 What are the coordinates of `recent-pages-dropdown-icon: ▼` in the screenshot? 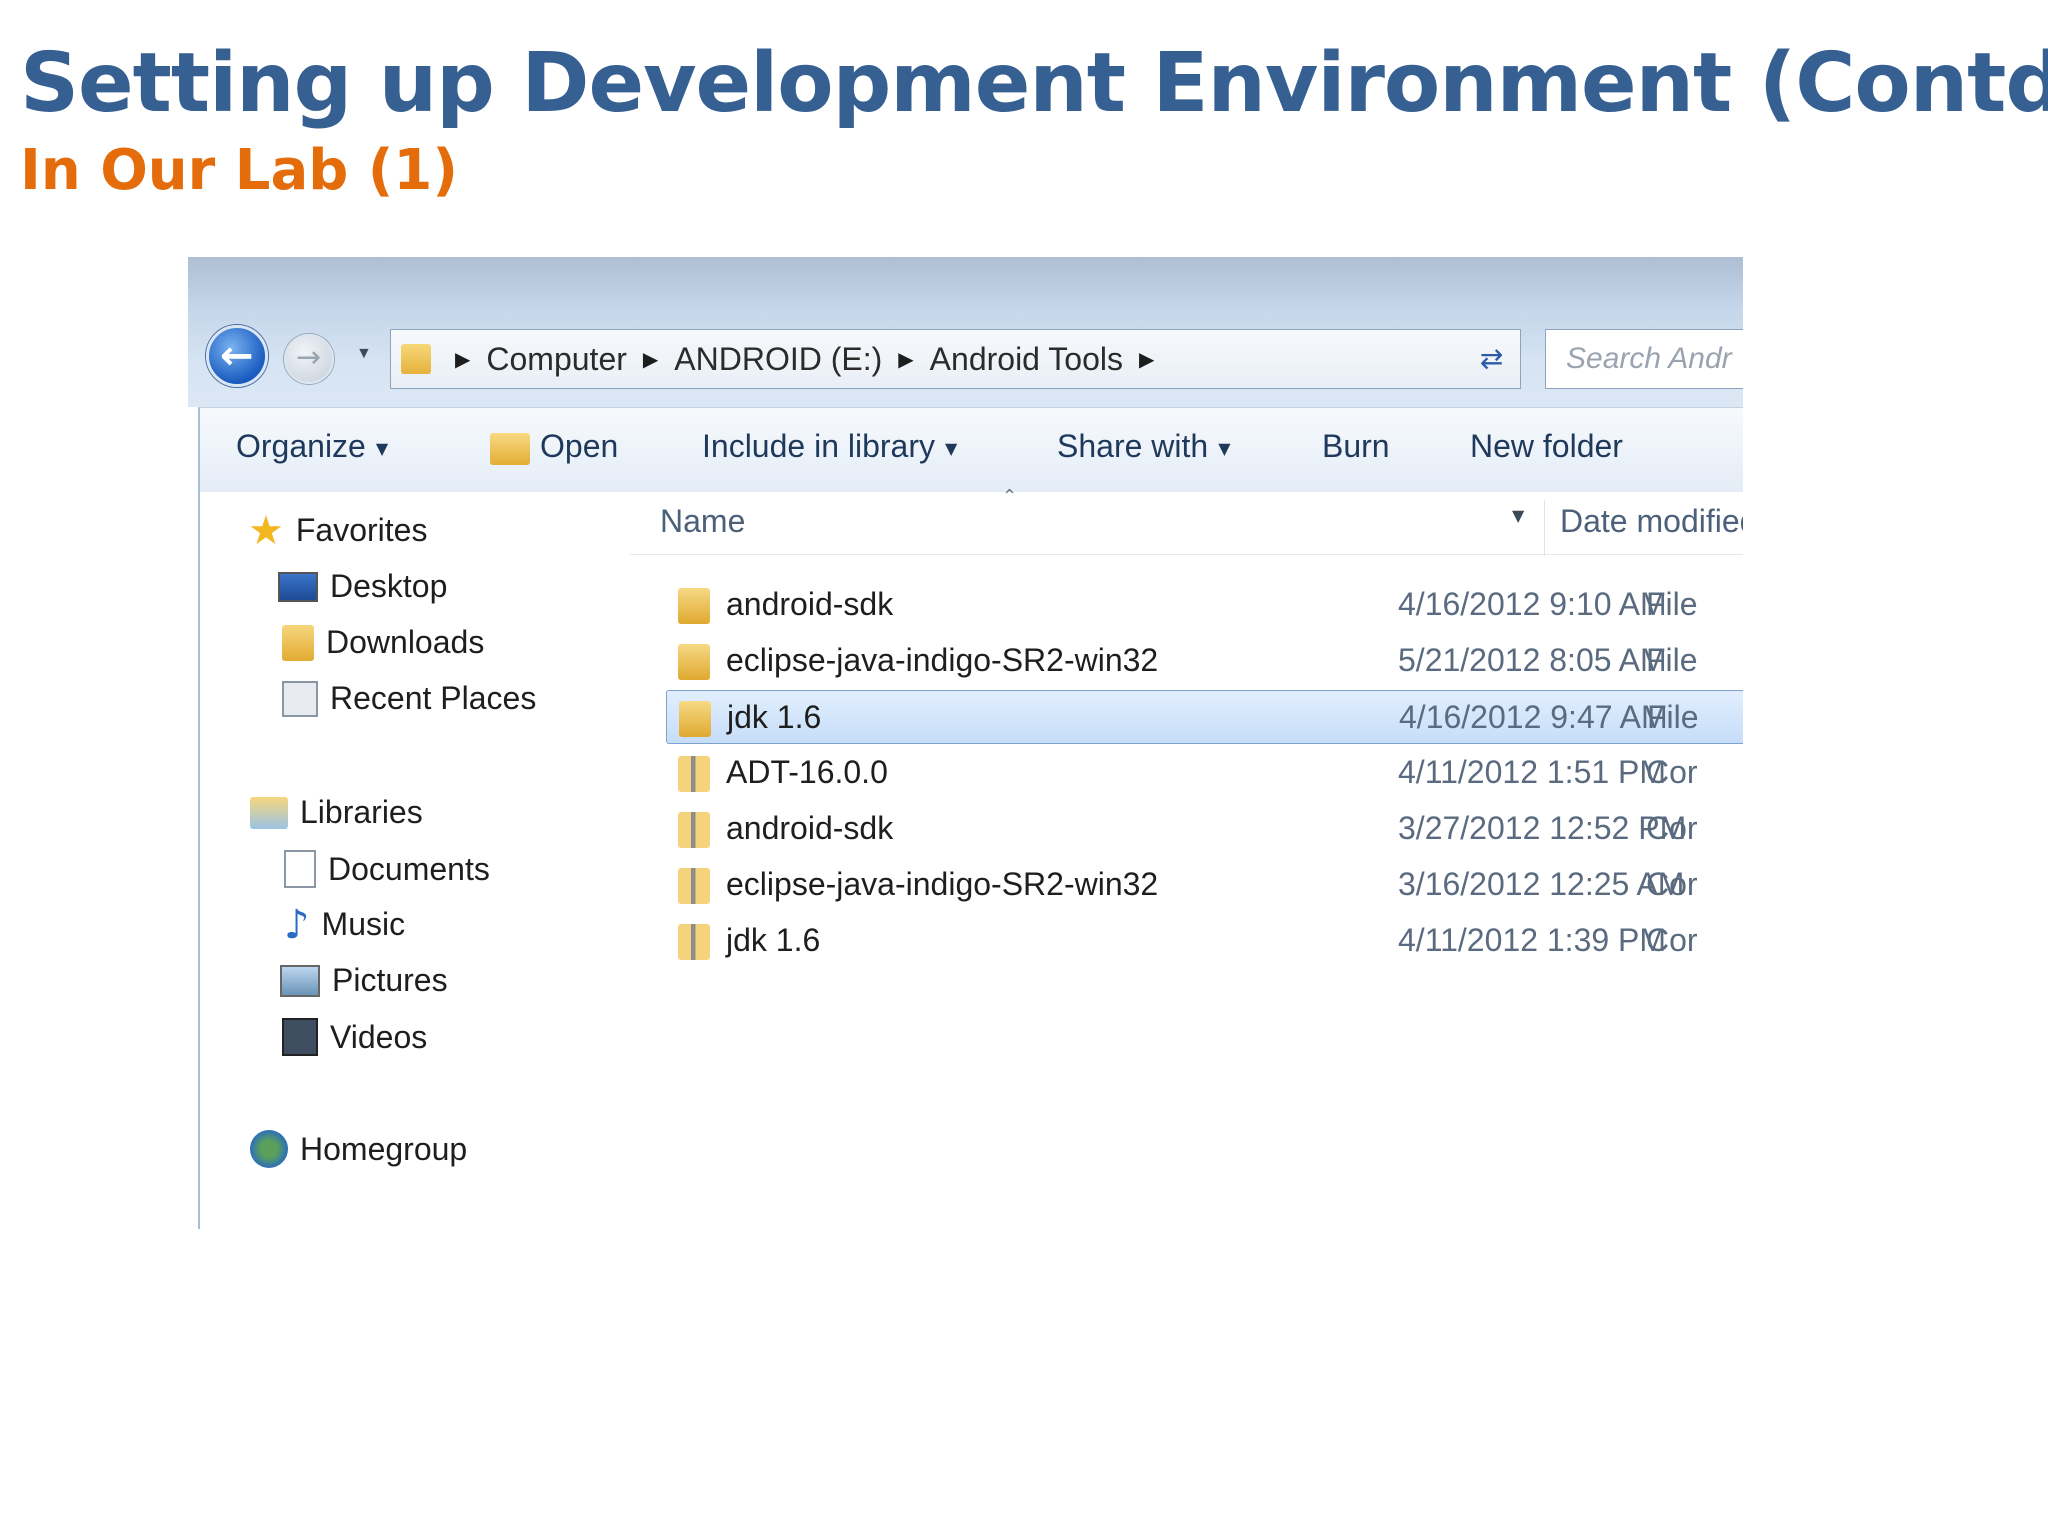 It's located at (364, 354).